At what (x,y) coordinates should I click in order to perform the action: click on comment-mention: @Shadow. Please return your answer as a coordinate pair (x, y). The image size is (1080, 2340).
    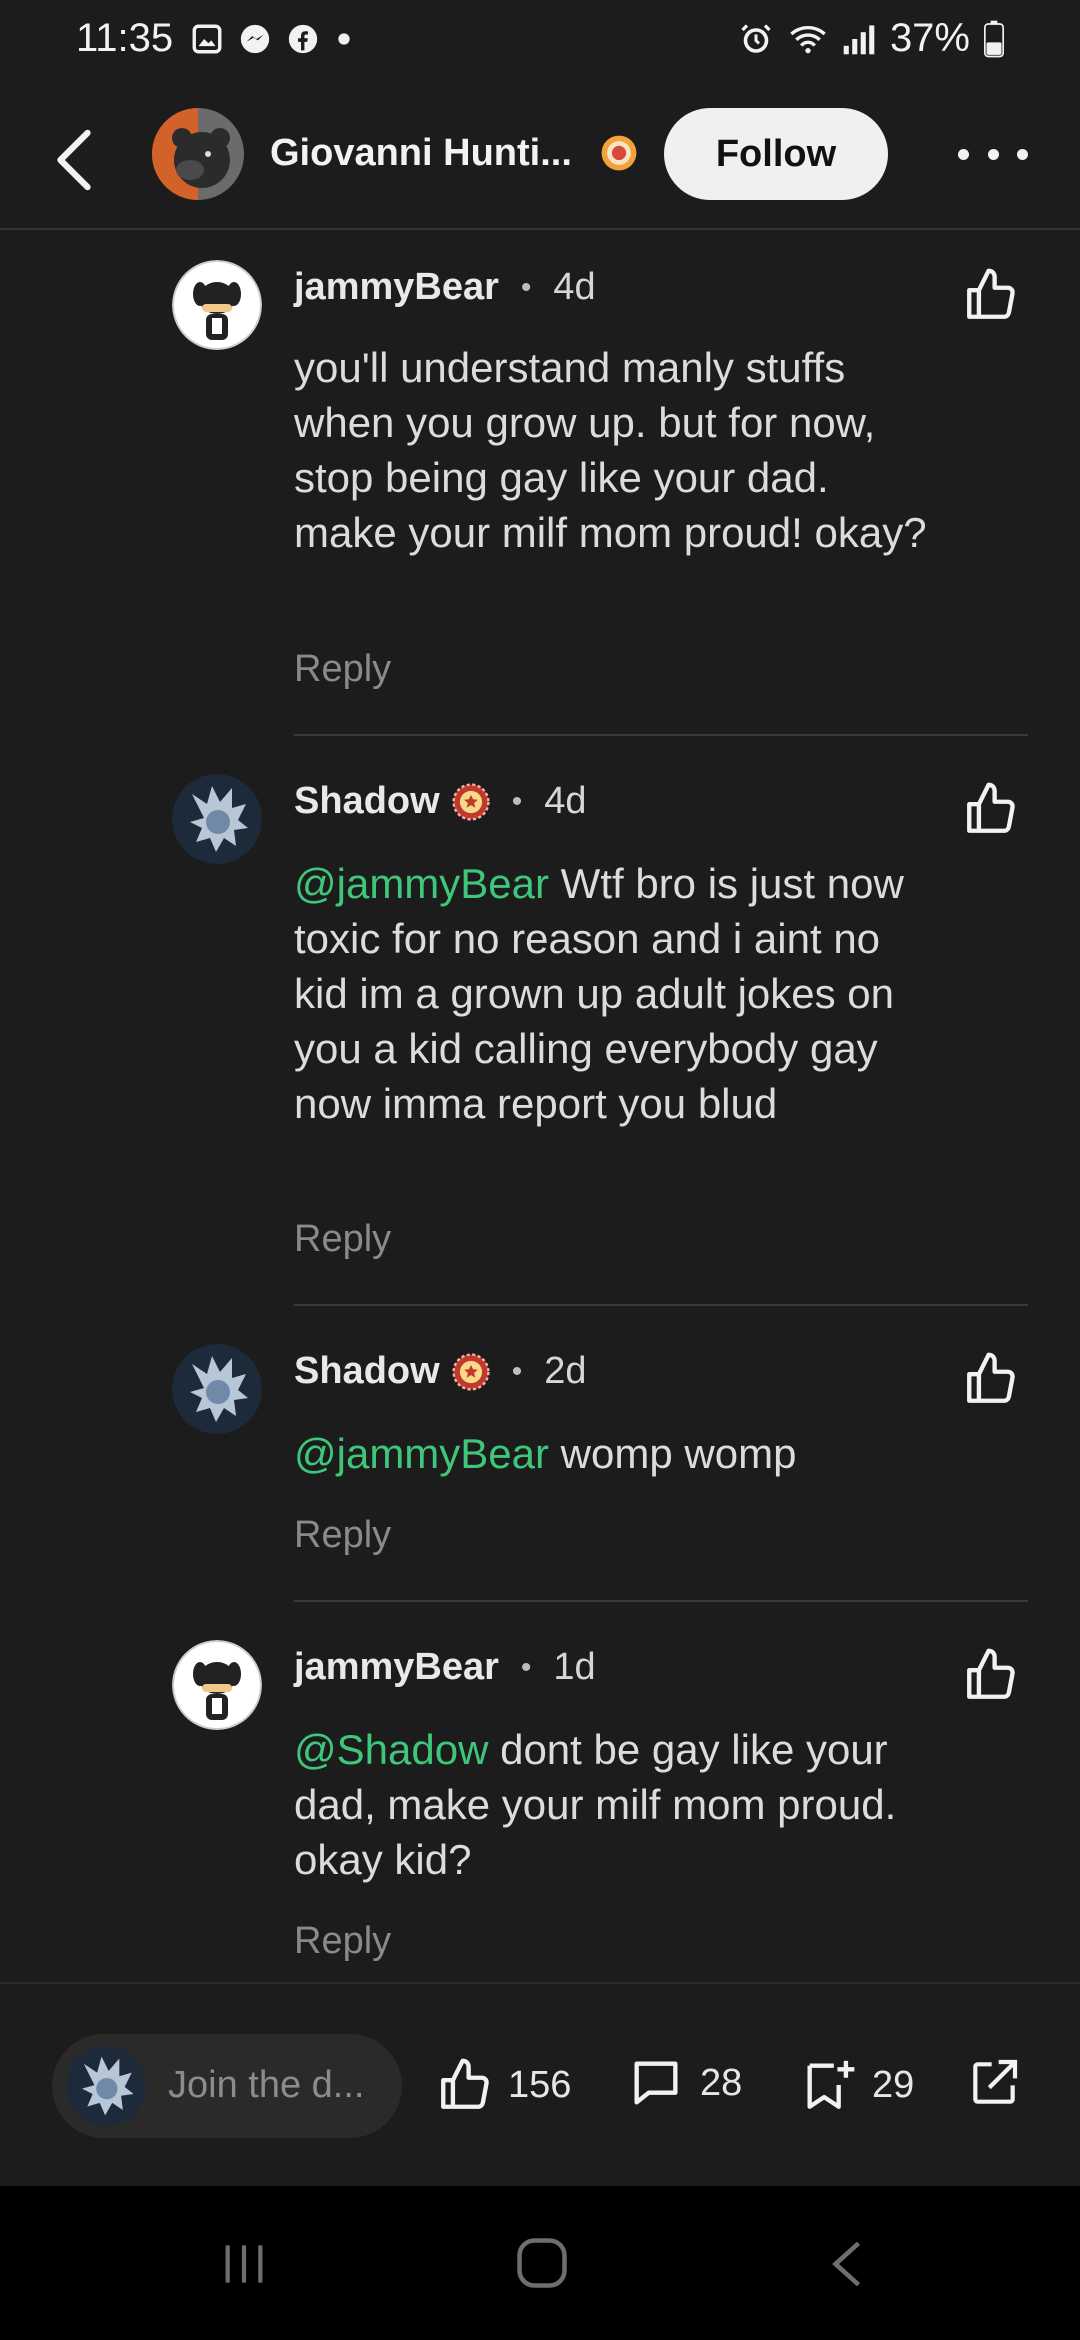
    Looking at the image, I should click on (391, 1749).